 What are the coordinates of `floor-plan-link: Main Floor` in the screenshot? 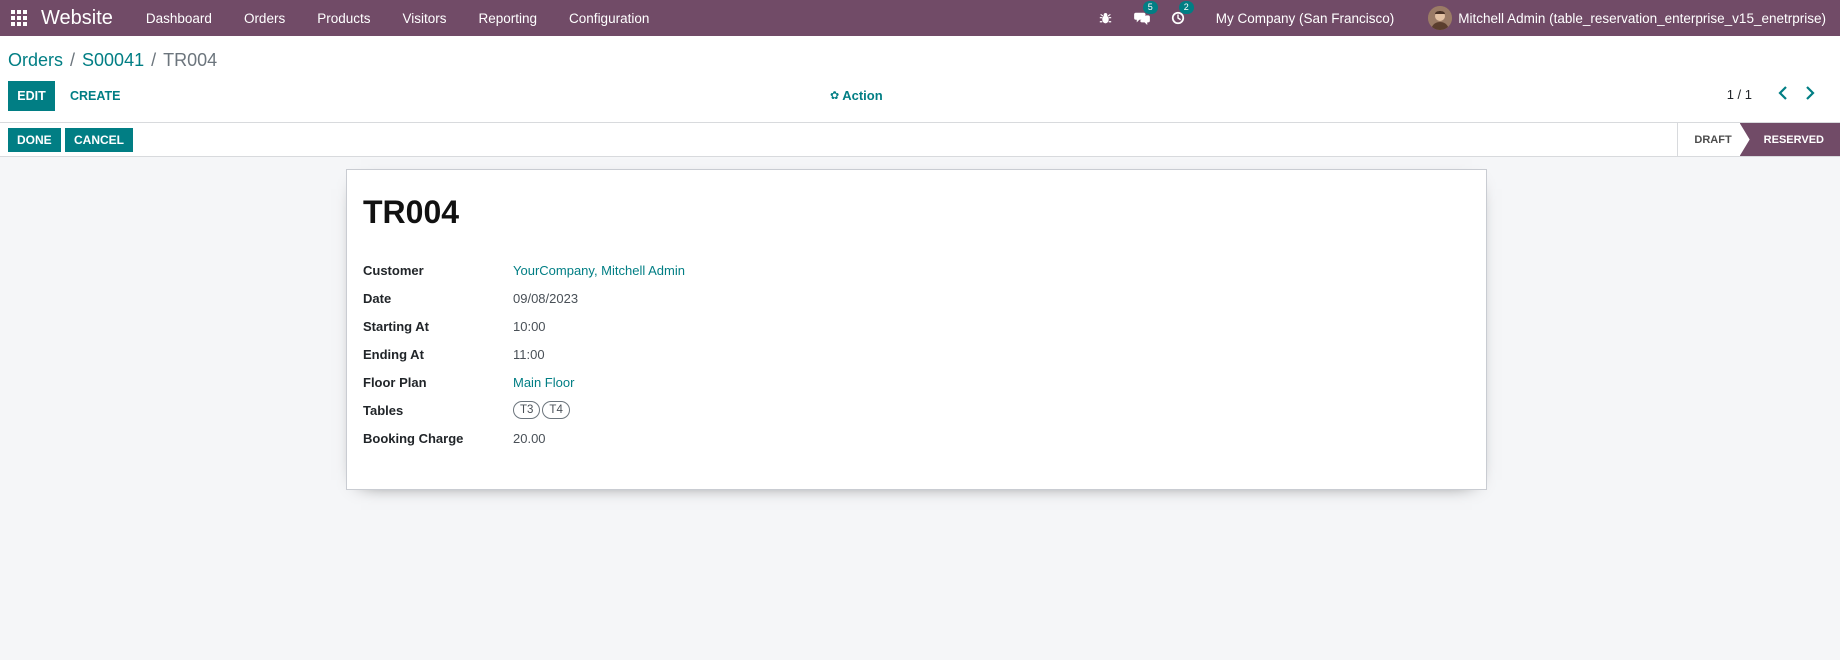 It's located at (543, 382).